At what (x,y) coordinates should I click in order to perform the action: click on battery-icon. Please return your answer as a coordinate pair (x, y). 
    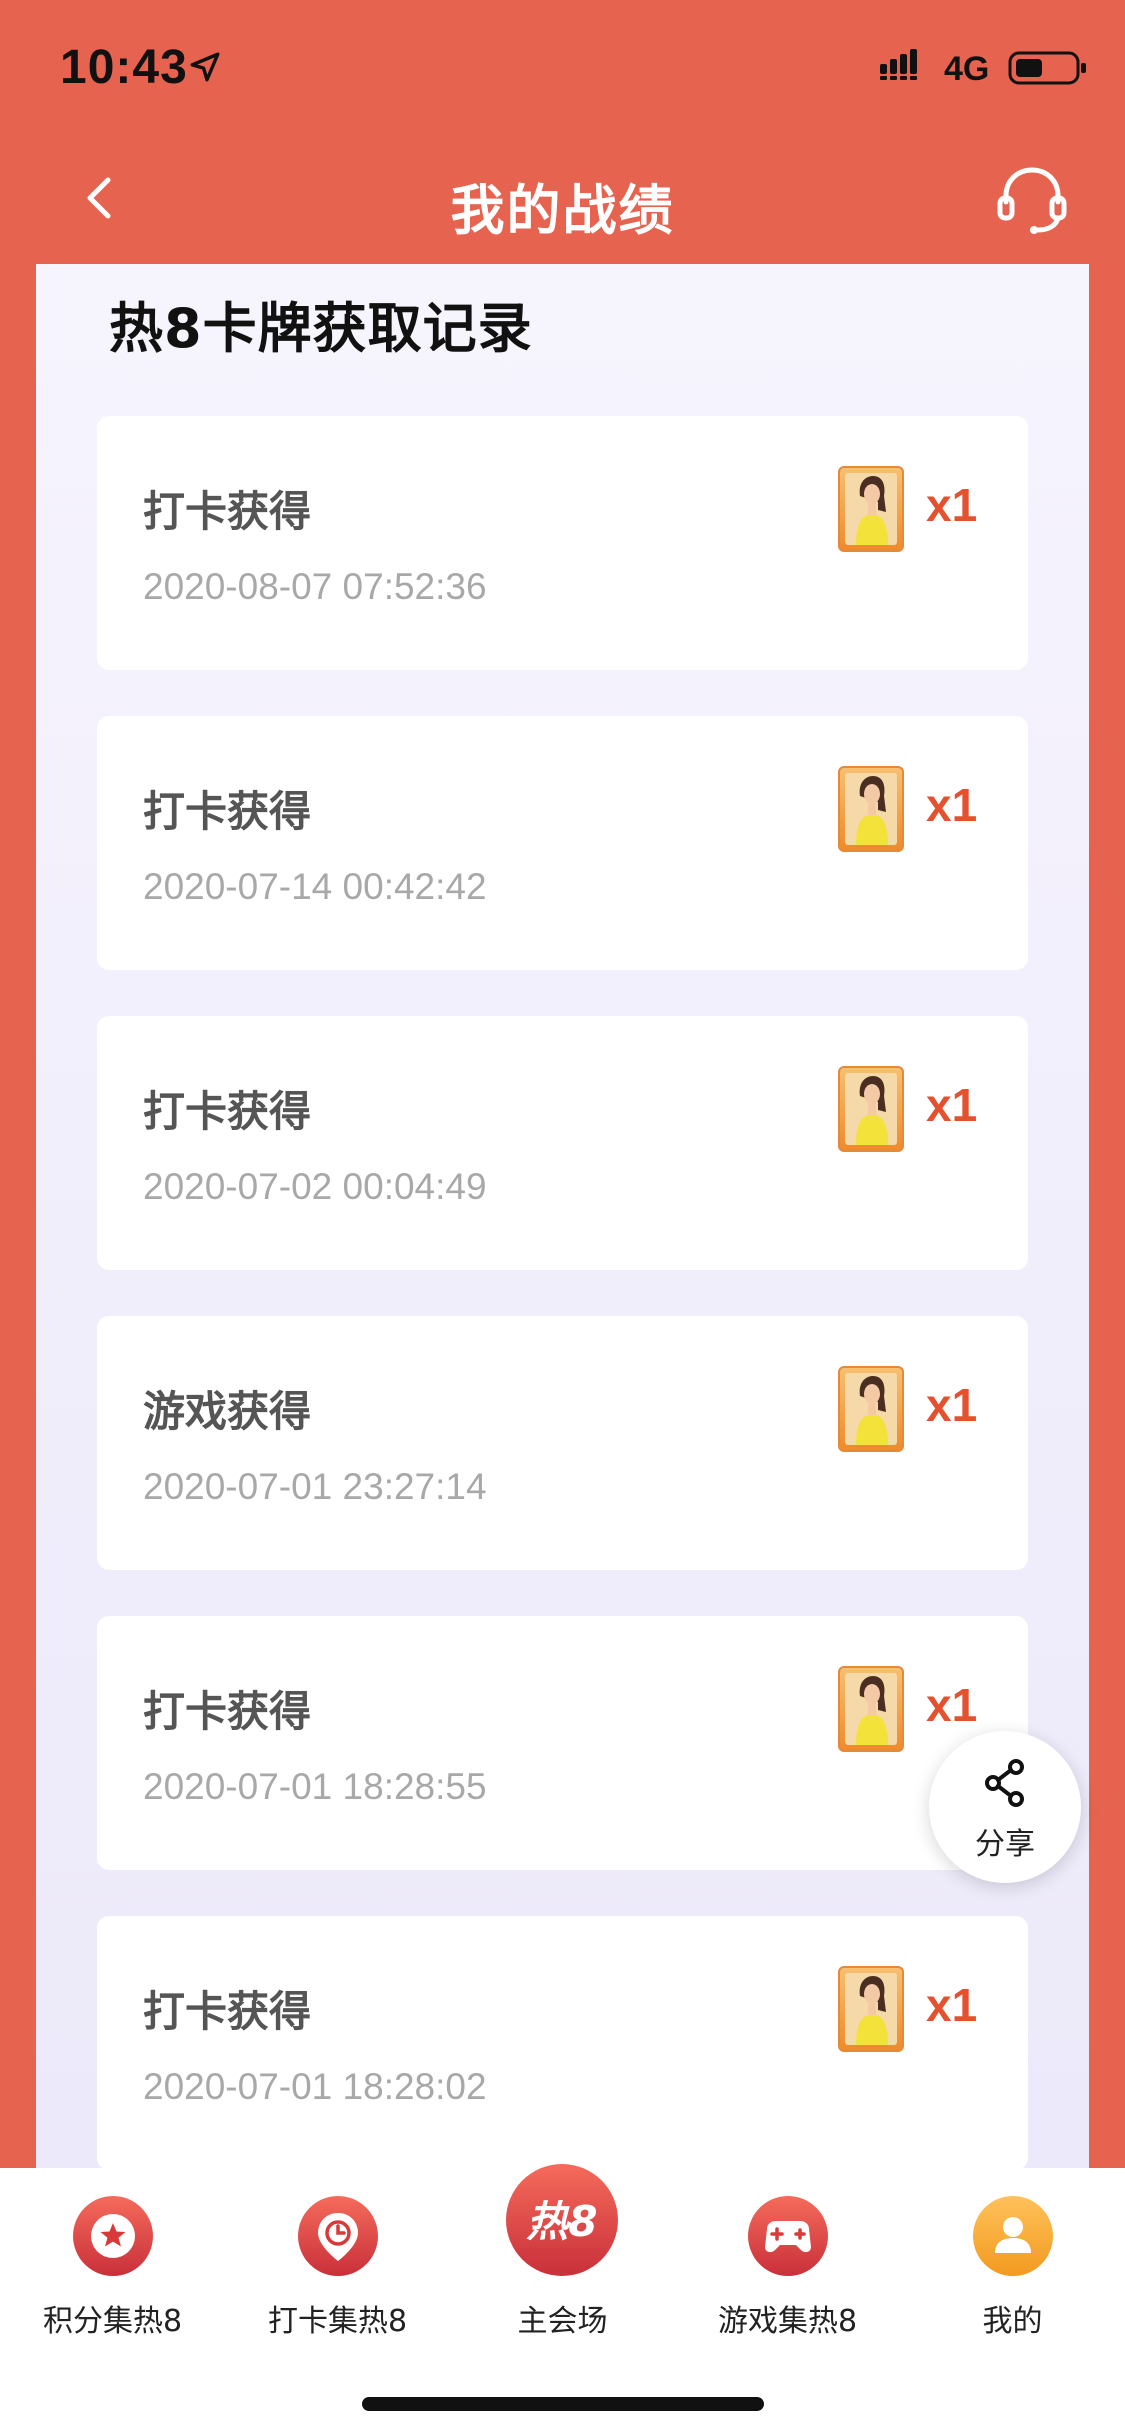
    Looking at the image, I should click on (1047, 68).